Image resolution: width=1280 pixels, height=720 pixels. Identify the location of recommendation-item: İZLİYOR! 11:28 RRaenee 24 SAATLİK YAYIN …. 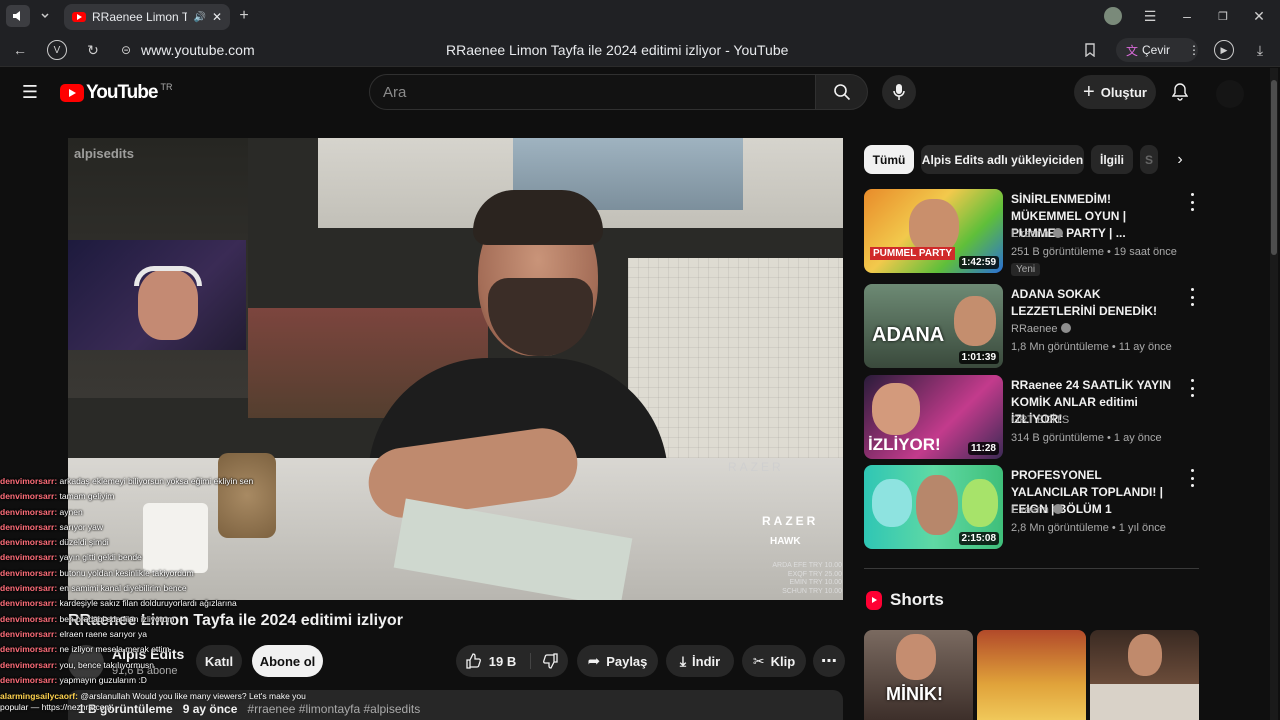
(1034, 417).